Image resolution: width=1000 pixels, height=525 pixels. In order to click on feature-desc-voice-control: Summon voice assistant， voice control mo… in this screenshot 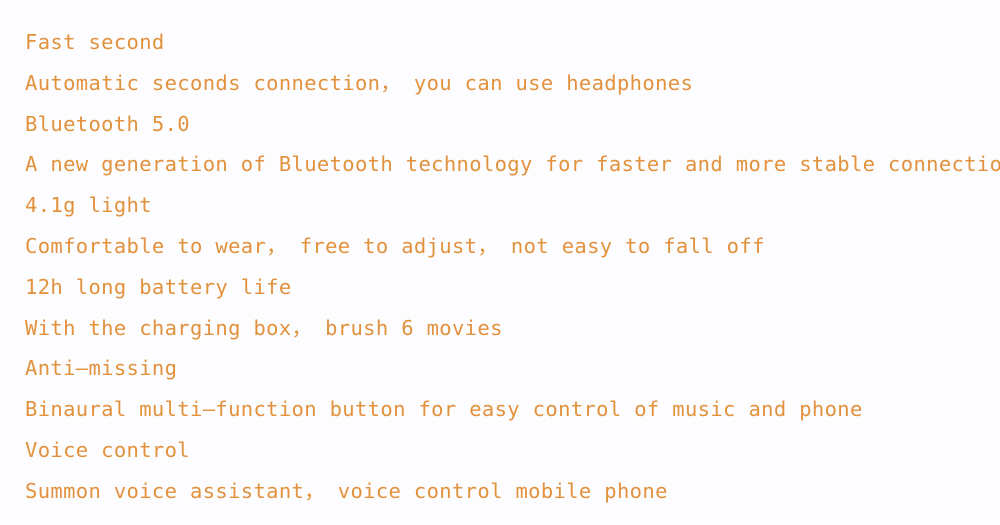, I will do `click(346, 490)`.